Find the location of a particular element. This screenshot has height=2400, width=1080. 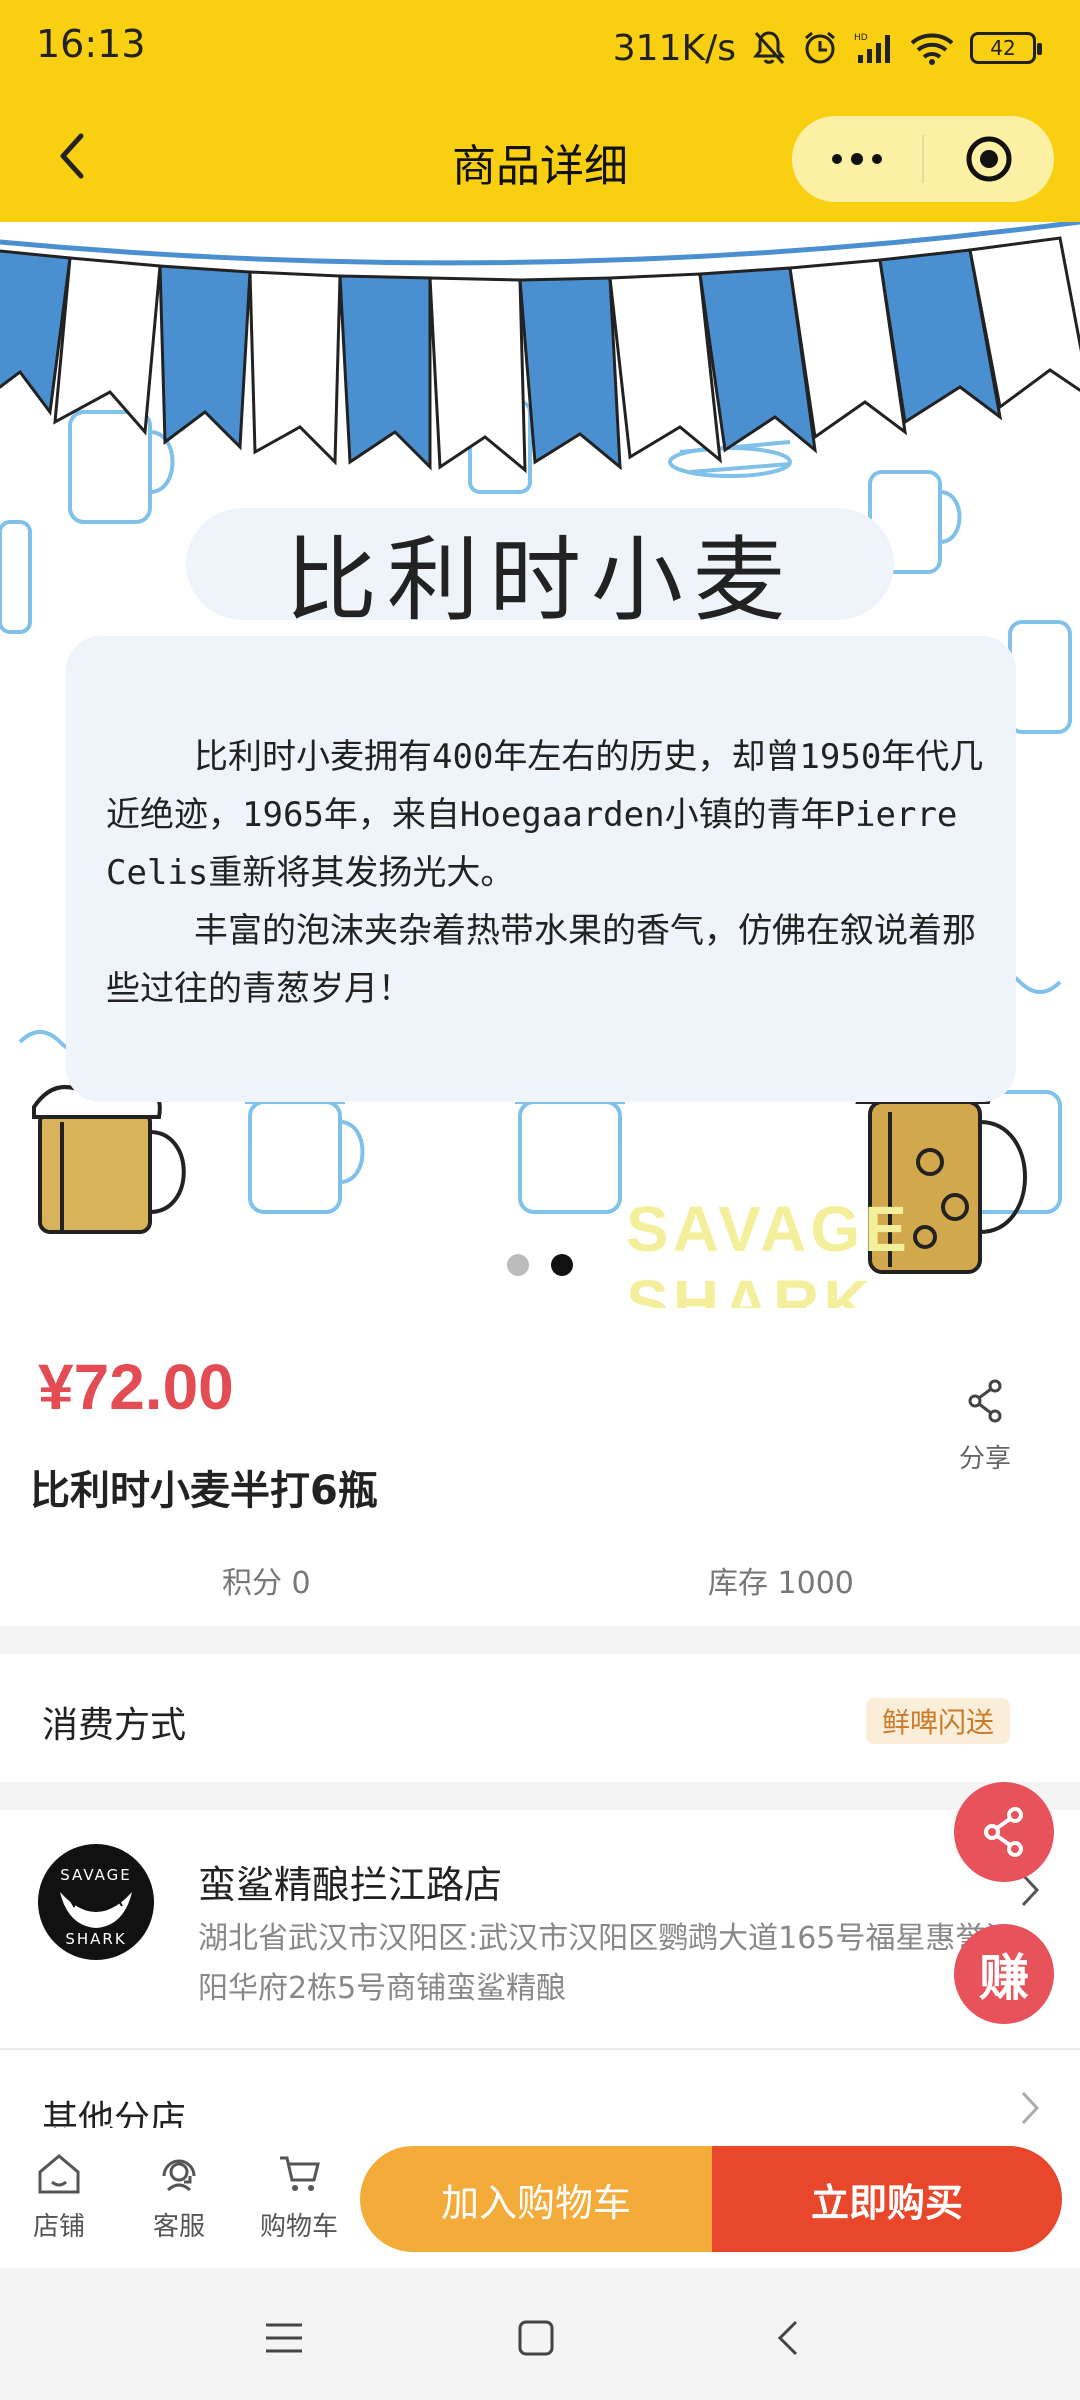

floating-share-button is located at coordinates (1004, 1832).